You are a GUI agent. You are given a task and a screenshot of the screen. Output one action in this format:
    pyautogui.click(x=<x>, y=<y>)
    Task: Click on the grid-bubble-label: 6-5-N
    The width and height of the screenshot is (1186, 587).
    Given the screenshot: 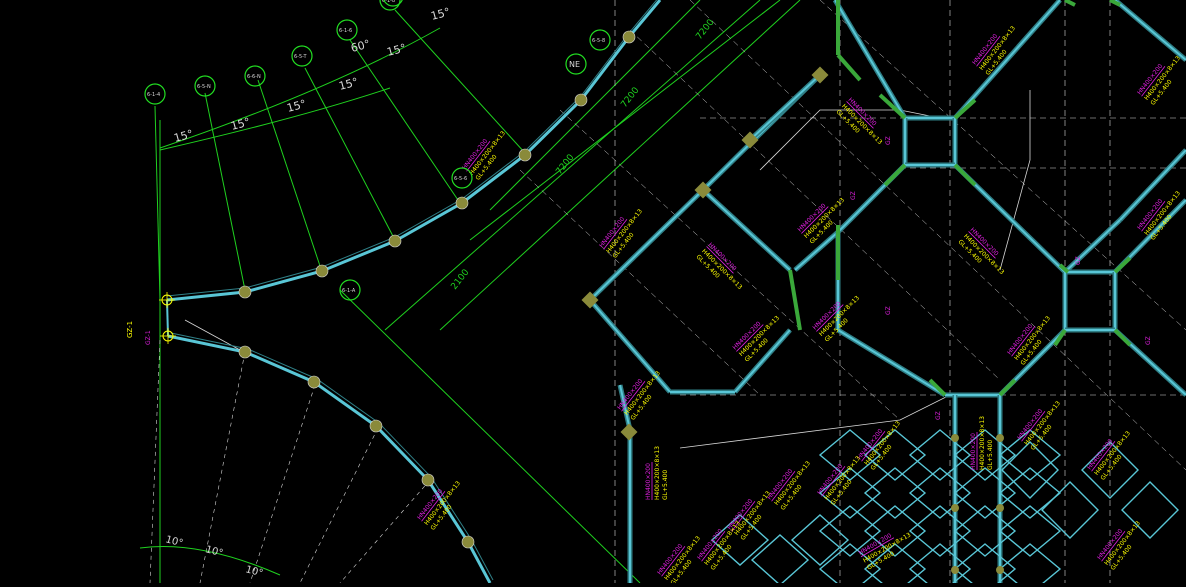 What is the action you would take?
    pyautogui.click(x=204, y=87)
    